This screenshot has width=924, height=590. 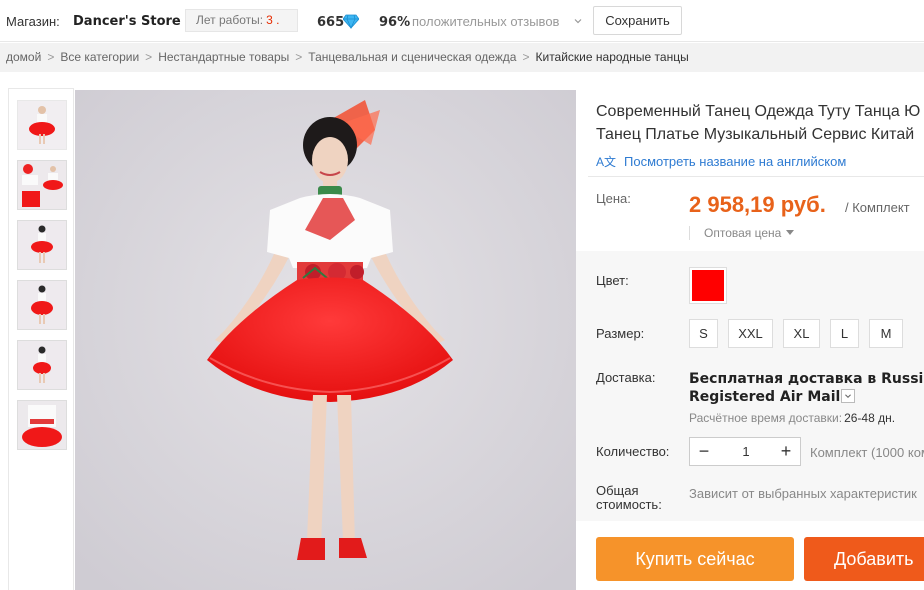 What do you see at coordinates (695, 559) in the screenshot?
I see `buy-now-button: Купить сейчас` at bounding box center [695, 559].